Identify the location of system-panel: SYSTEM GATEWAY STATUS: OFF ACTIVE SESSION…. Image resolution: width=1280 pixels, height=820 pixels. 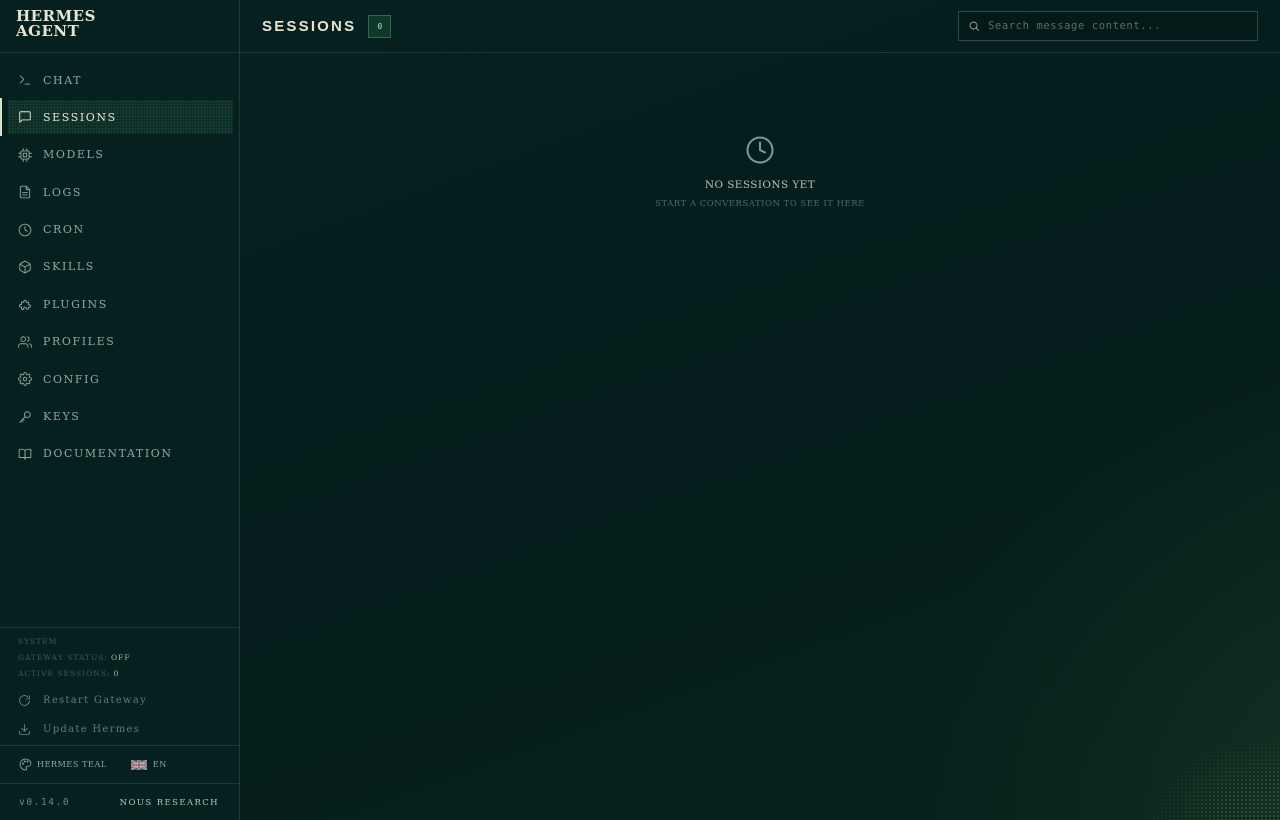
(119, 685).